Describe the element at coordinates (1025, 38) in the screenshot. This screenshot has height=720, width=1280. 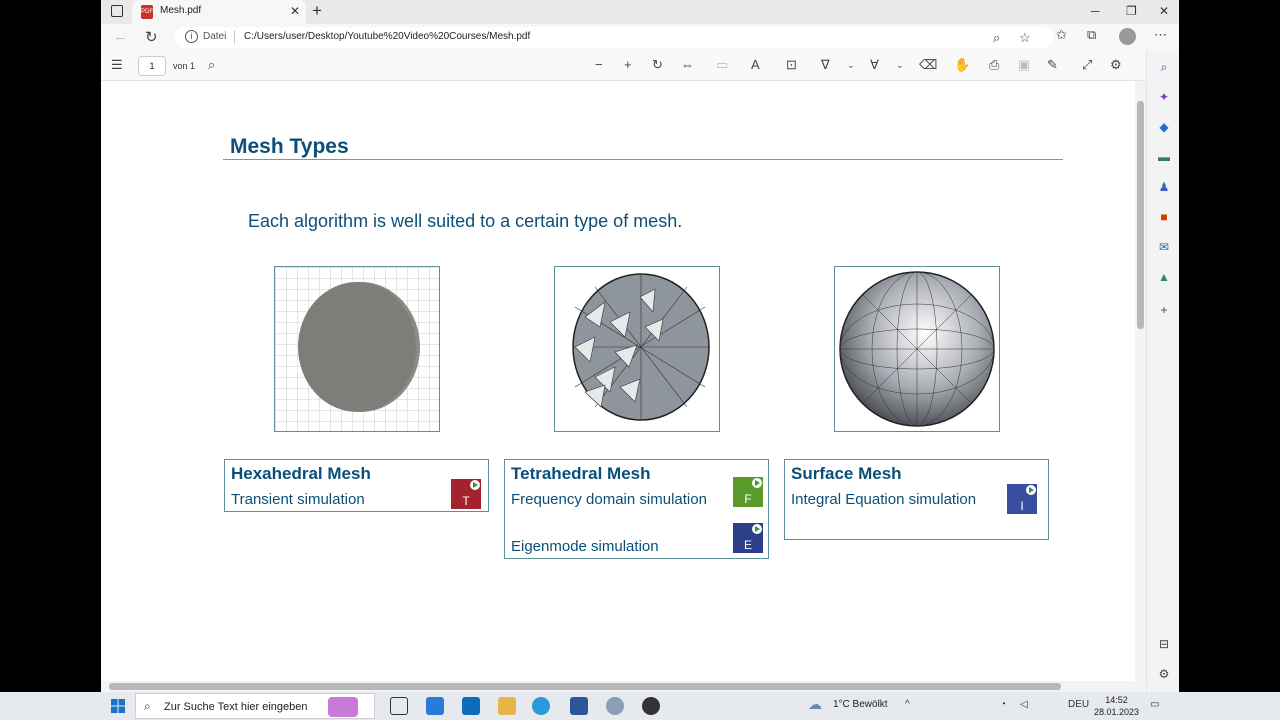
I see `favorite-star-icon: ☆` at that location.